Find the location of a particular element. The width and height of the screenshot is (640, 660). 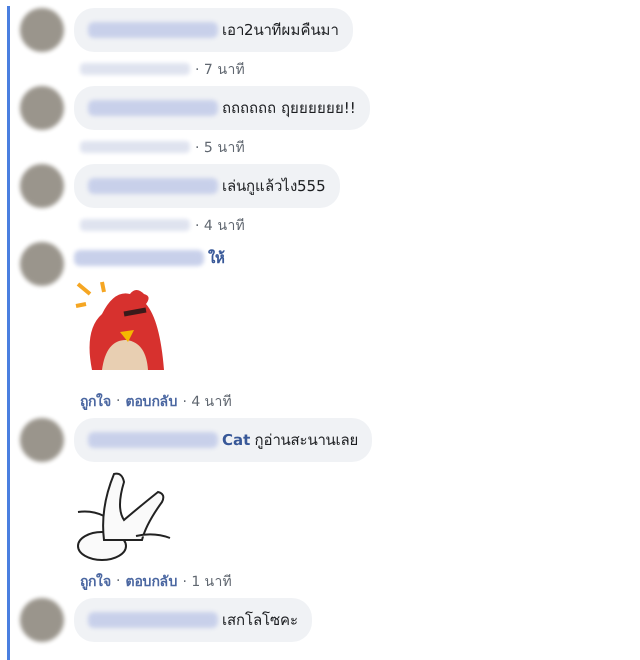

comment-time: · 5 นาที is located at coordinates (219, 148).